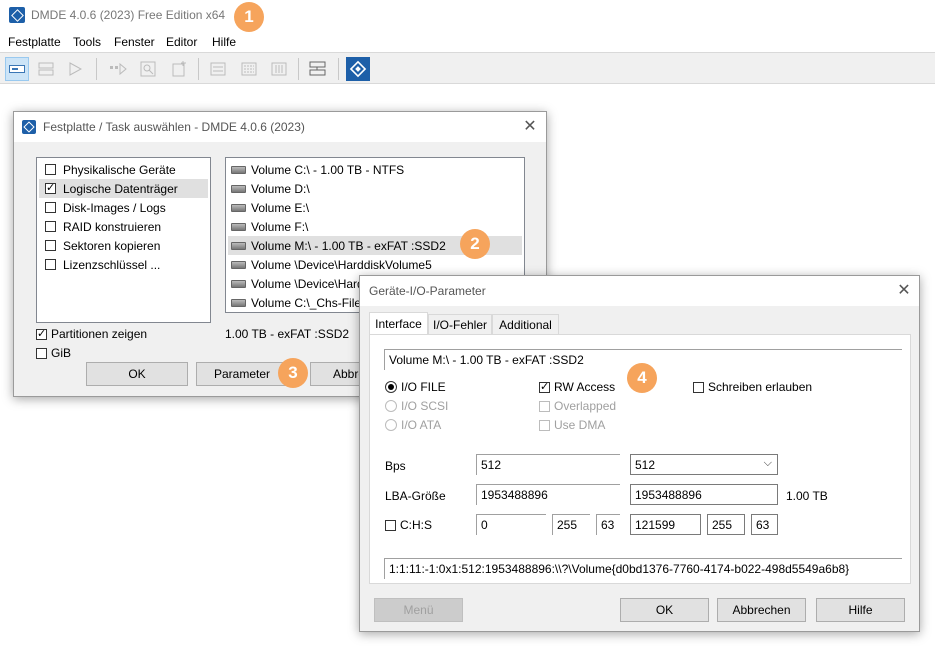  Describe the element at coordinates (134, 42) in the screenshot. I see `menu-fenster: Fenster` at that location.